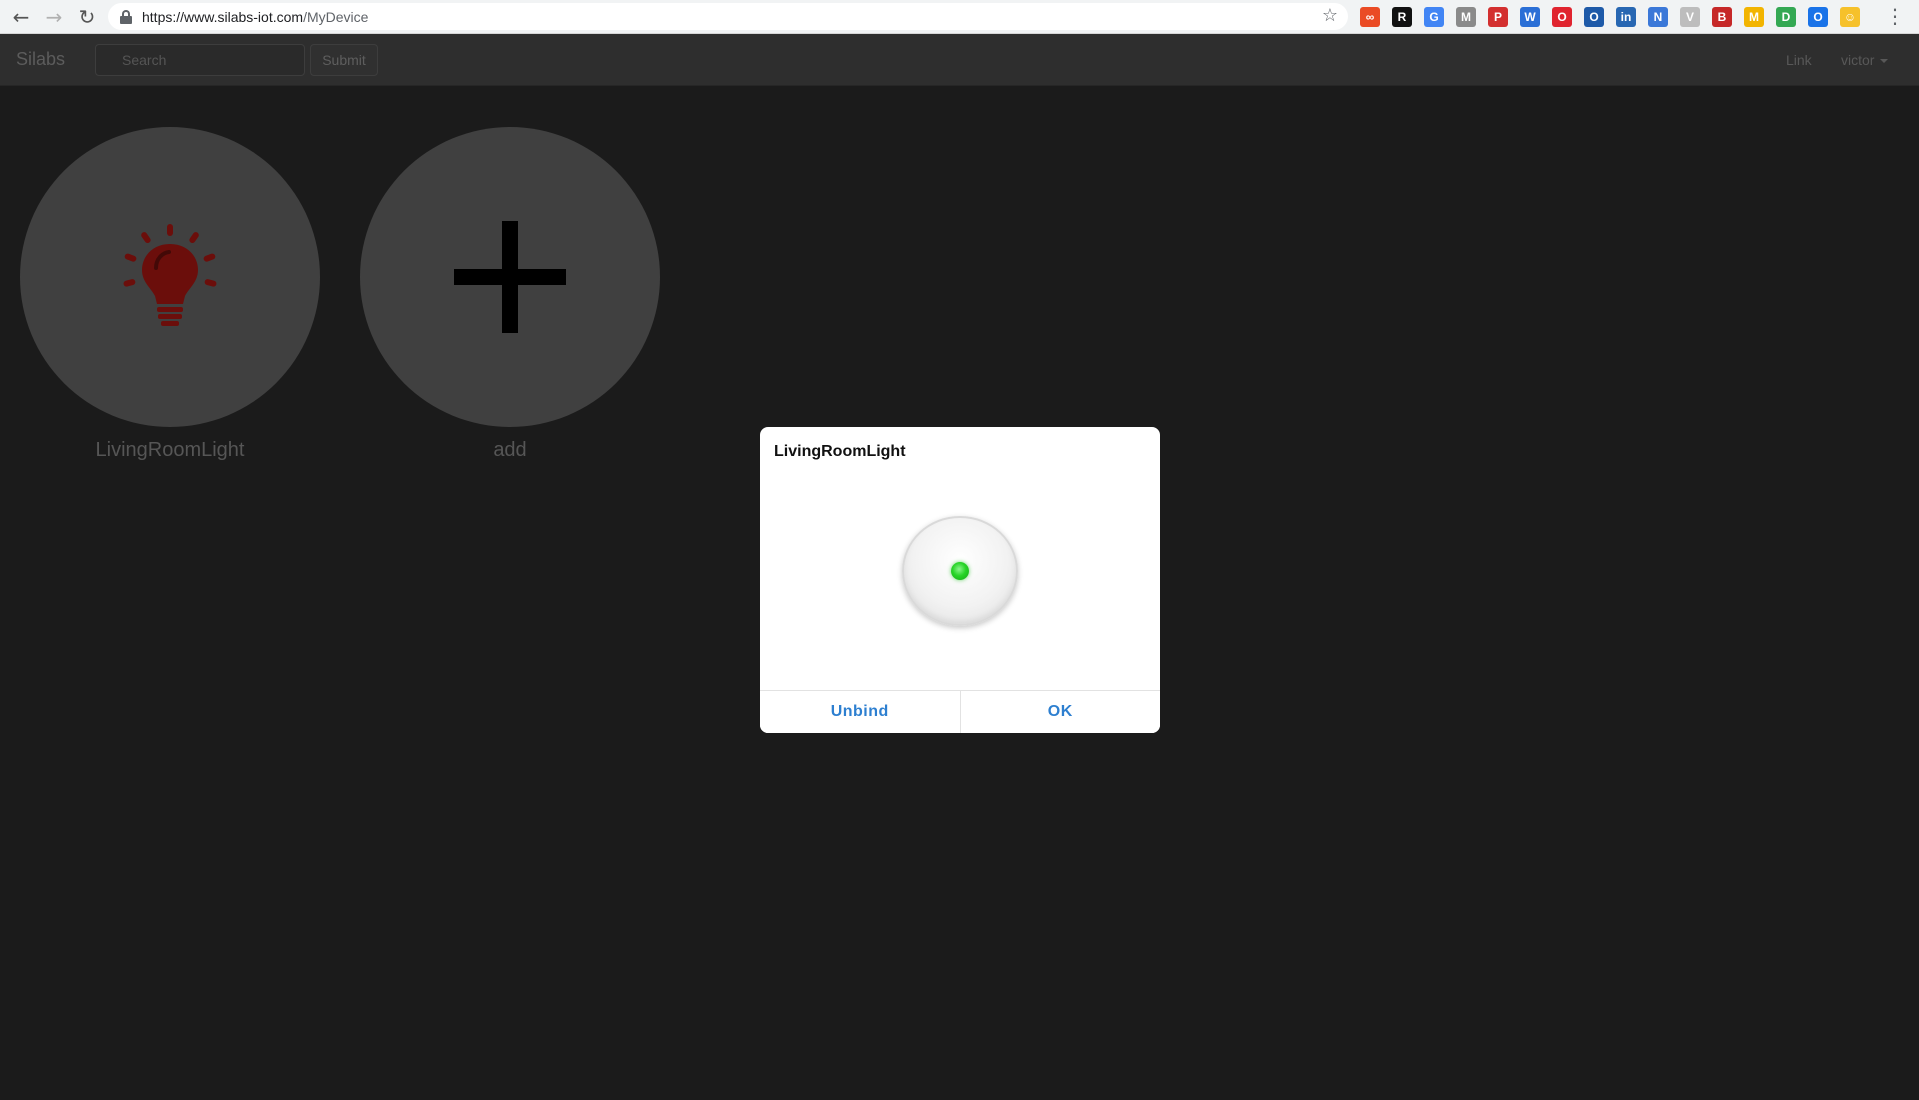 The width and height of the screenshot is (1919, 1100). Describe the element at coordinates (1799, 60) in the screenshot. I see `nav-link: Link` at that location.